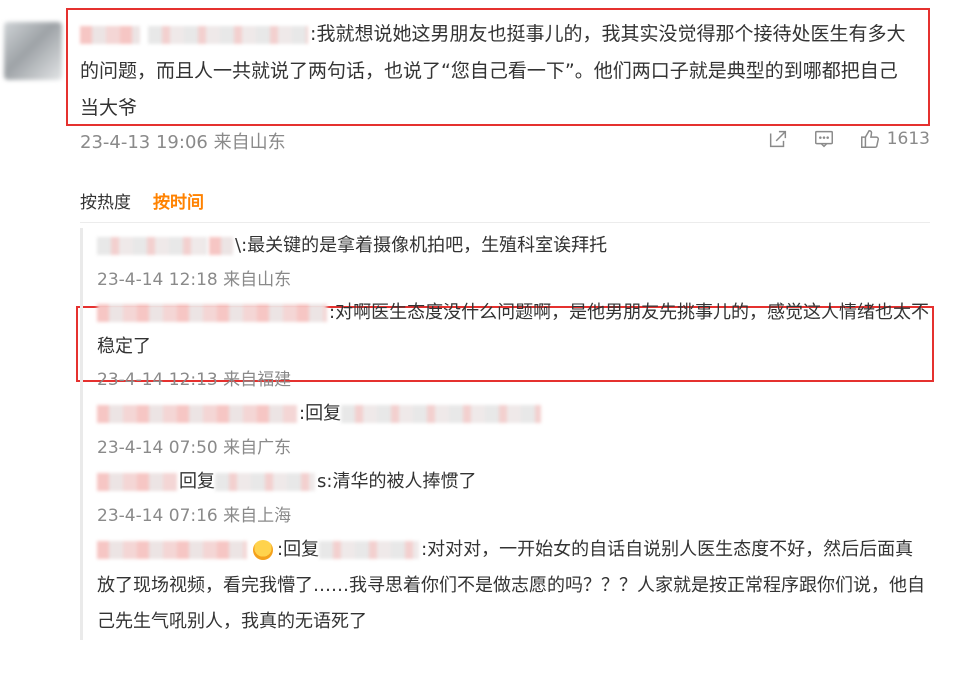  What do you see at coordinates (194, 380) in the screenshot?
I see `reply-meta: 23-4-14 12:13 来自福建` at bounding box center [194, 380].